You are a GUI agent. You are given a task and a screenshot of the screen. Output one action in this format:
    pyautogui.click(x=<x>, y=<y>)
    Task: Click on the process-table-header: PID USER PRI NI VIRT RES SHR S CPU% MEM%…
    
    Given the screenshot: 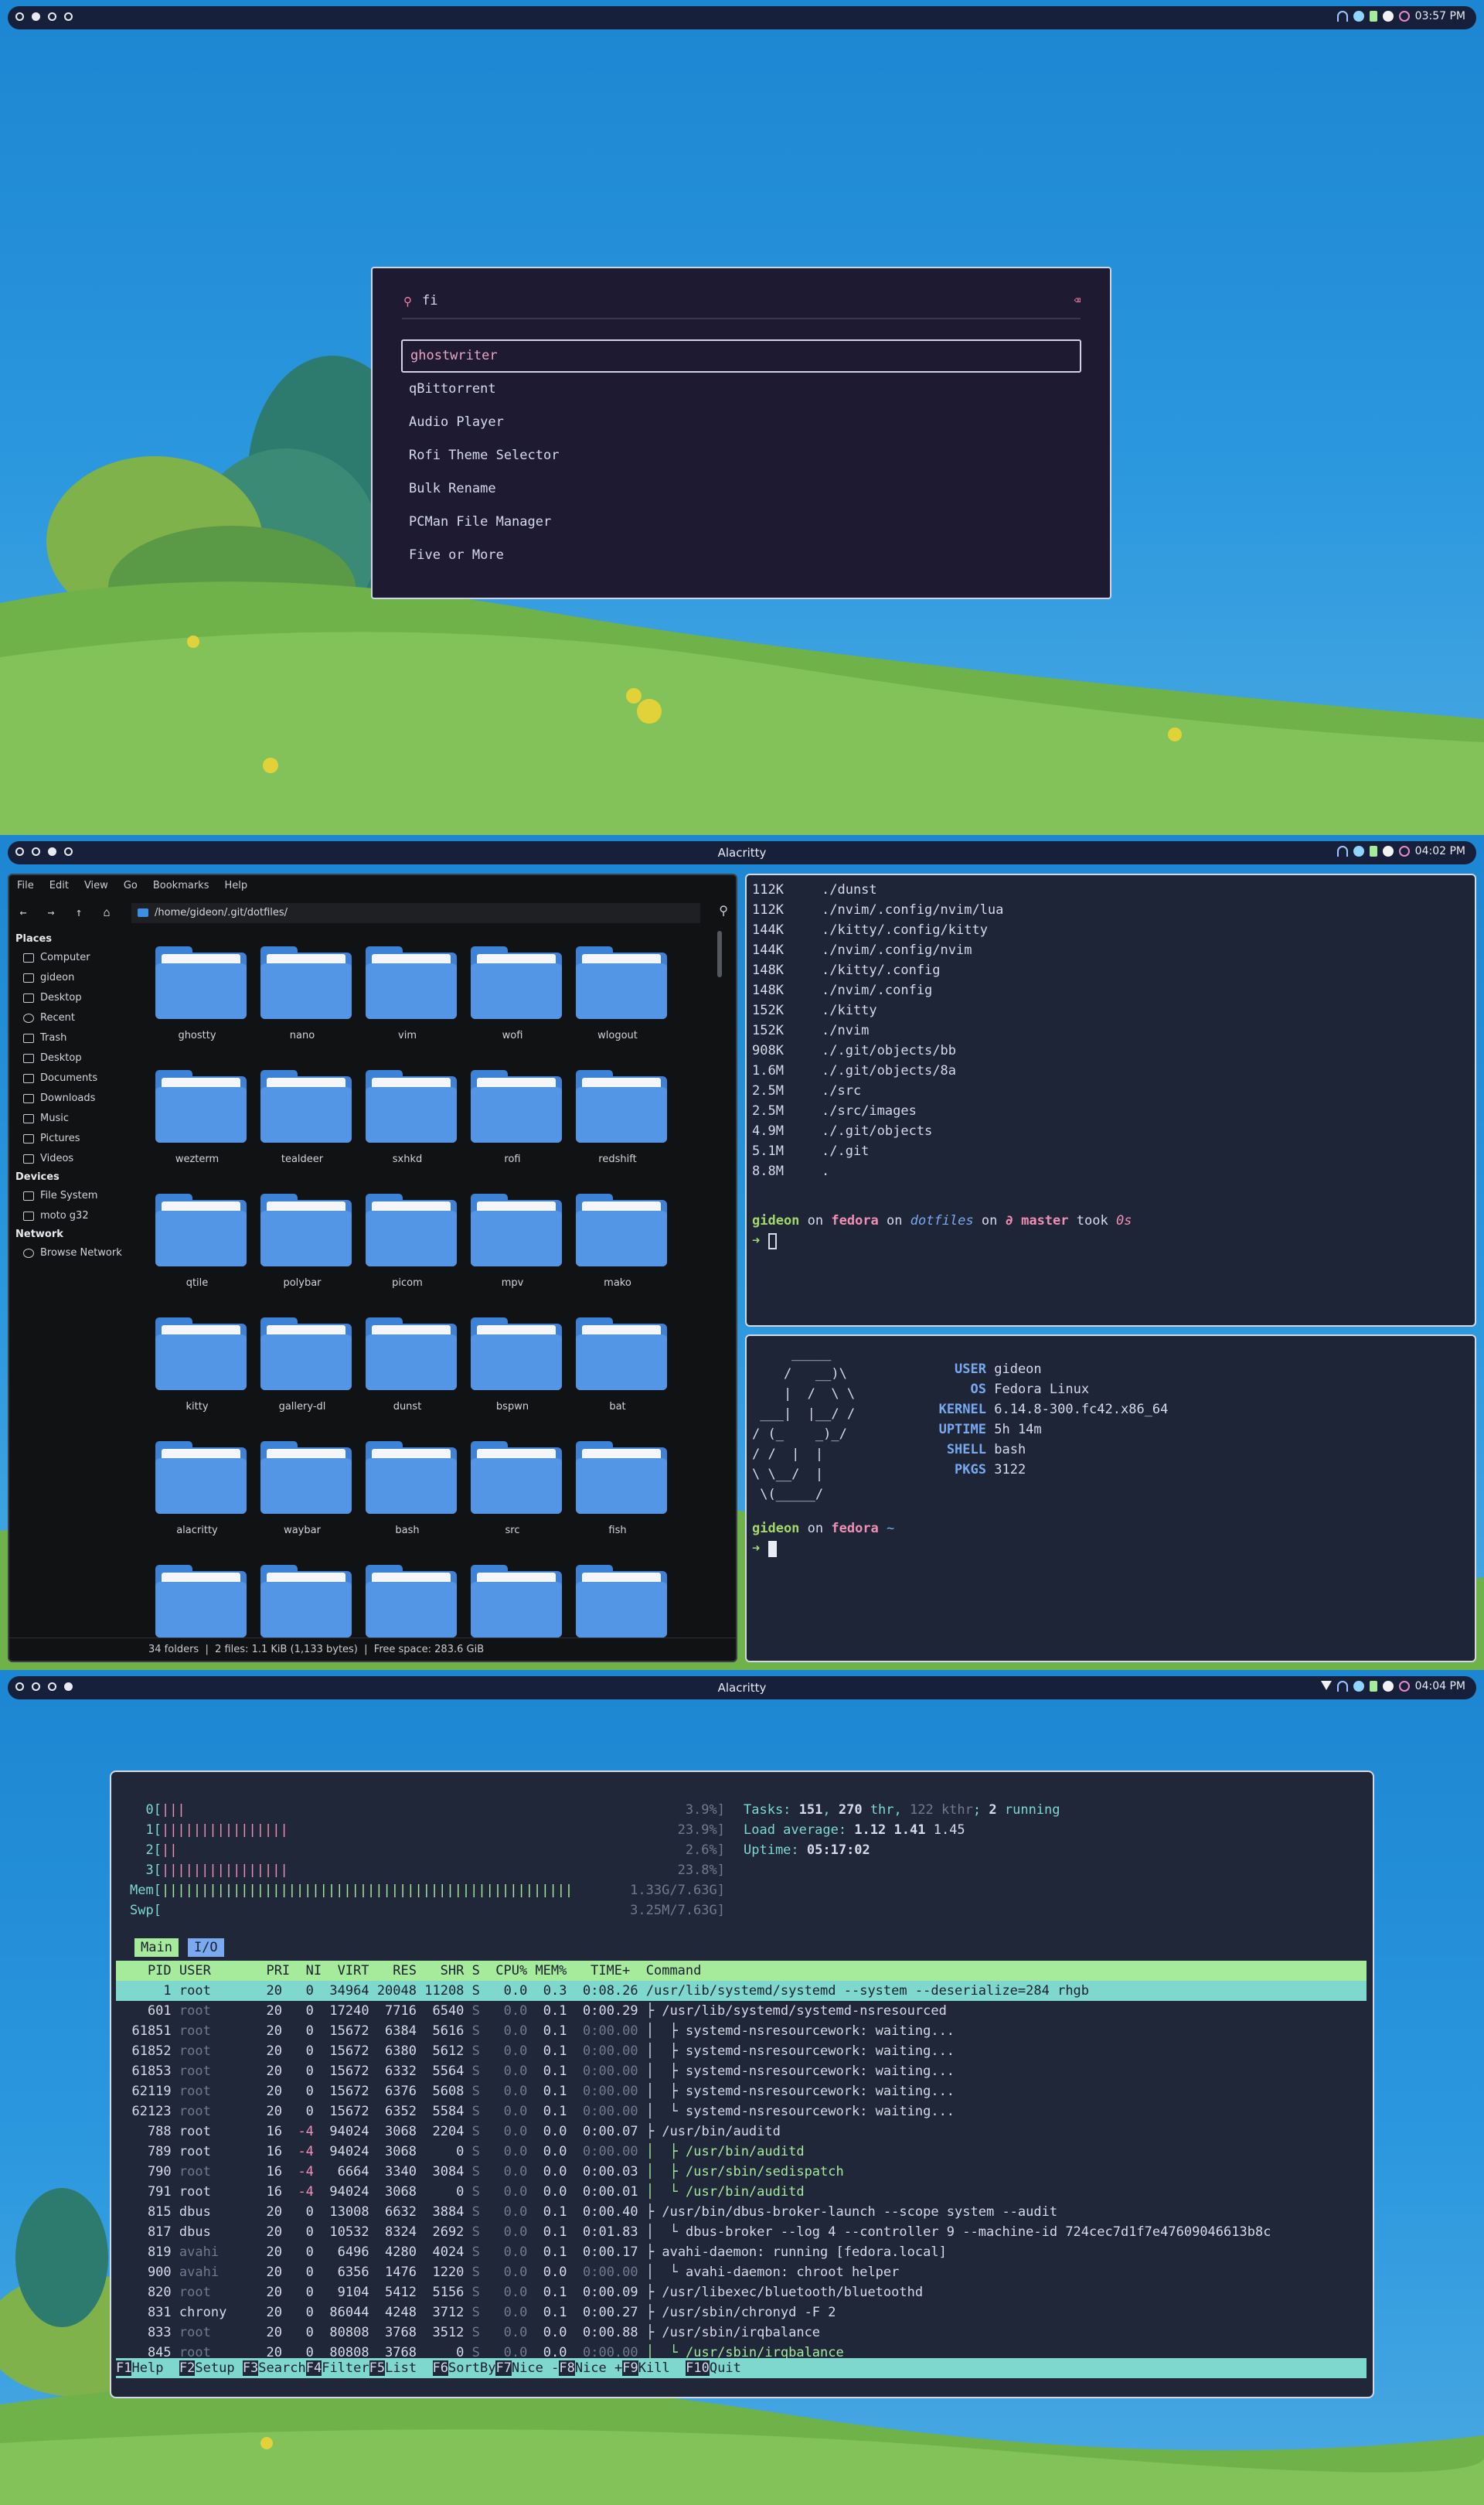 What is the action you would take?
    pyautogui.click(x=741, y=1971)
    